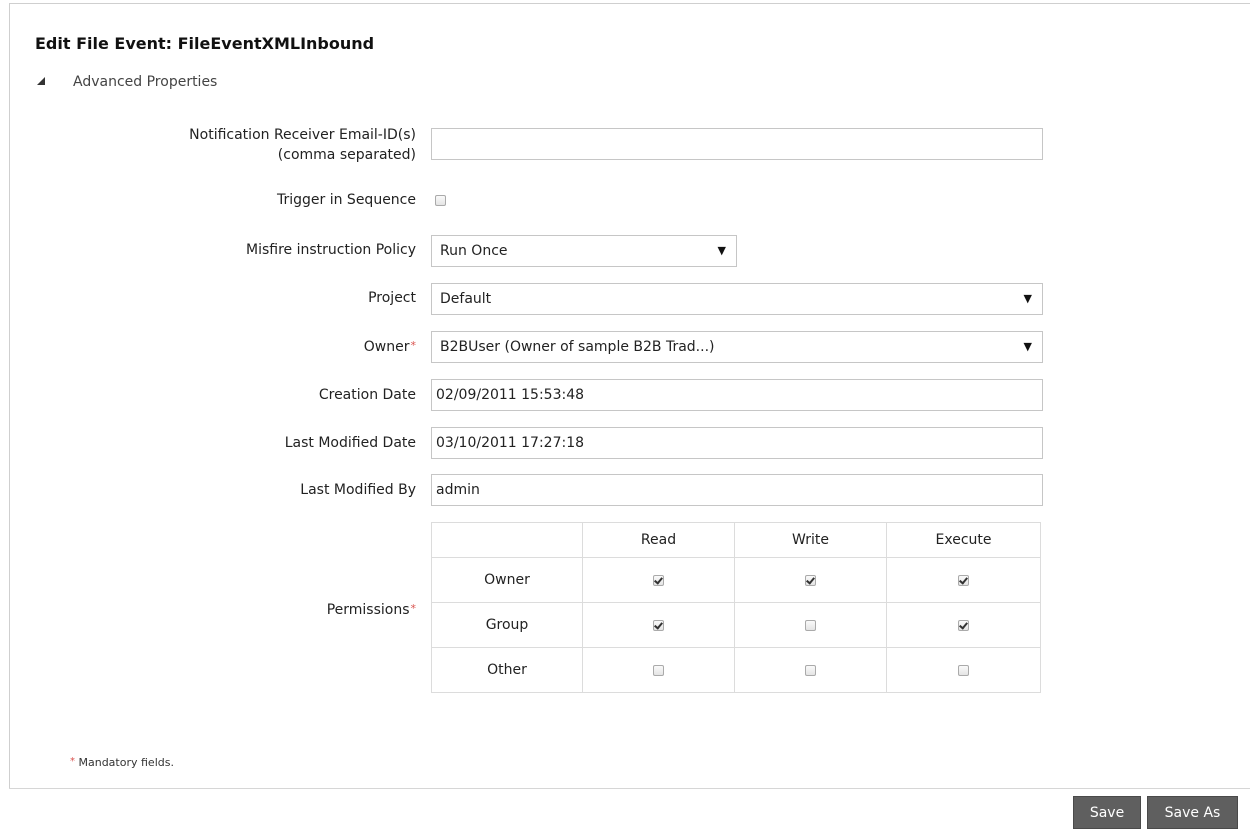 The width and height of the screenshot is (1251, 830). What do you see at coordinates (629, 809) in the screenshot?
I see `footer-bar` at bounding box center [629, 809].